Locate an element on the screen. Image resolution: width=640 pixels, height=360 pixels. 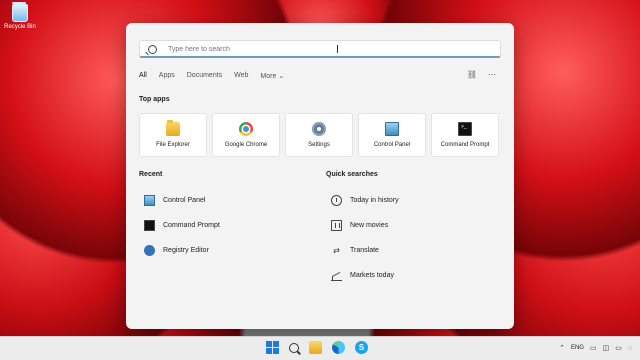
chevron-up-icon: ⌃ is located at coordinates (562, 348).